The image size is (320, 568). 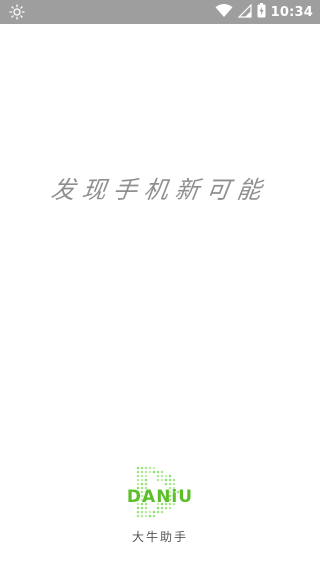 What do you see at coordinates (160, 190) in the screenshot?
I see `splash-slogan: 发现手机新可能` at bounding box center [160, 190].